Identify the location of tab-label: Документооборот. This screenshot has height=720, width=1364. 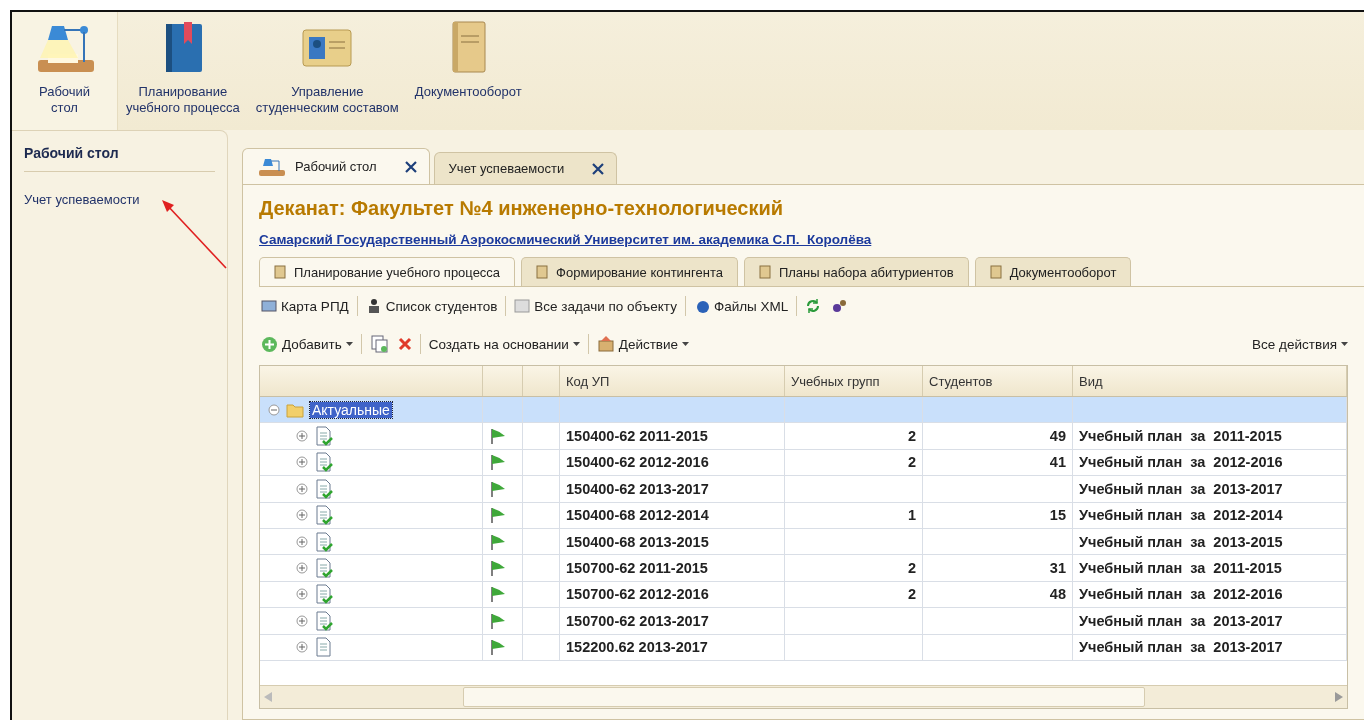
(1063, 272).